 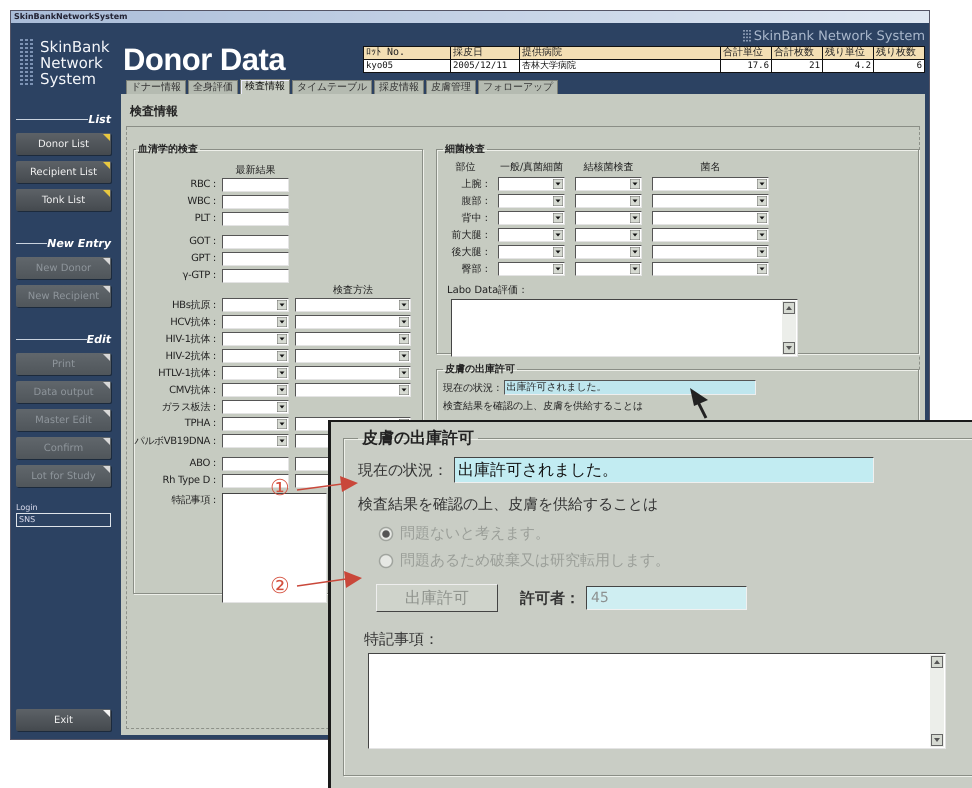 What do you see at coordinates (465, 167) in the screenshot?
I see `column-header: 部位` at bounding box center [465, 167].